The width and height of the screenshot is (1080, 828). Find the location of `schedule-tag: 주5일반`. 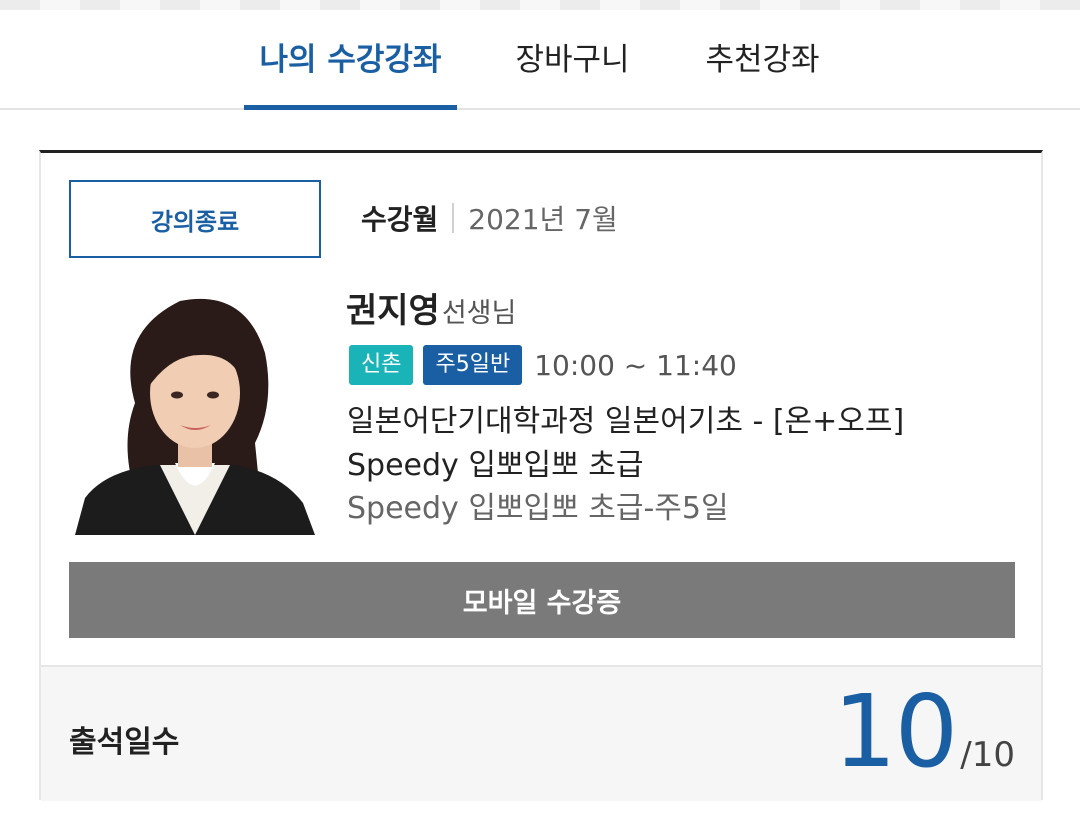

schedule-tag: 주5일반 is located at coordinates (473, 365).